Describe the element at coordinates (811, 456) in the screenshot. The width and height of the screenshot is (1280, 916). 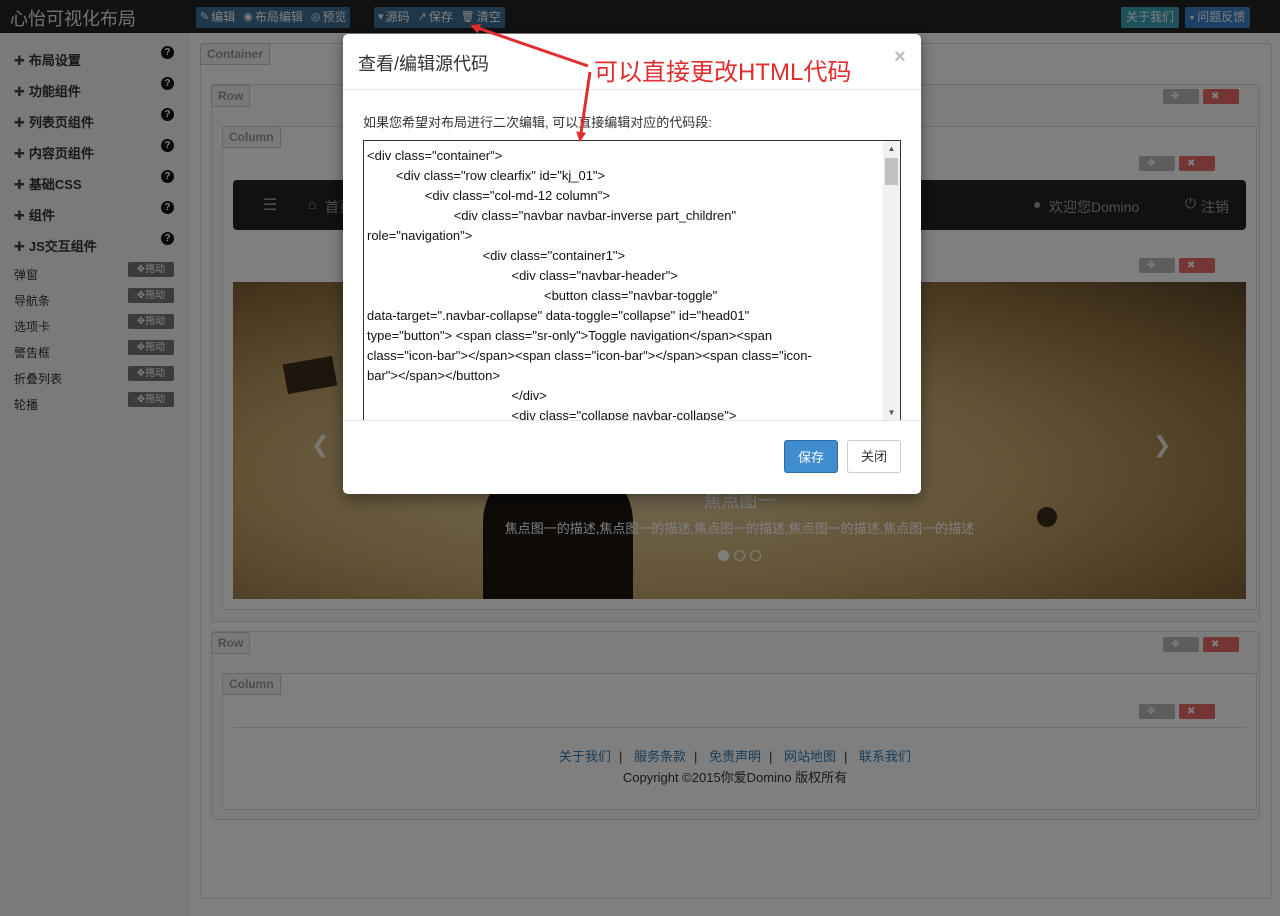
I see `save-button: 保存` at that location.